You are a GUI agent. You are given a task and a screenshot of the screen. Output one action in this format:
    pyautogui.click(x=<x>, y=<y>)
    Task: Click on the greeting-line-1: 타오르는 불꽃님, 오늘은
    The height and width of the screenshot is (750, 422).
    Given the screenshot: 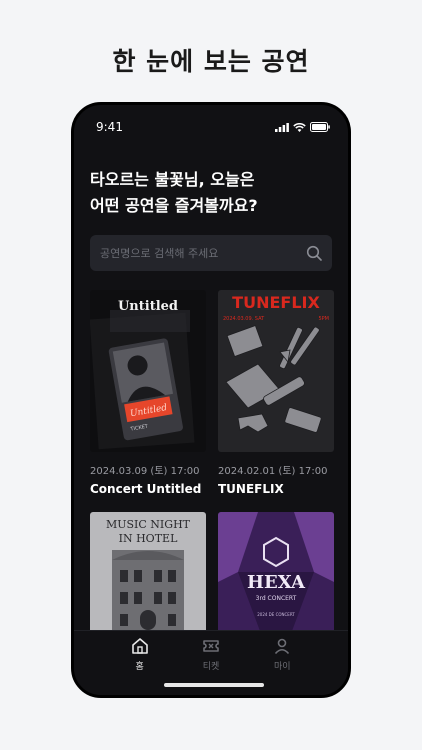 What is the action you would take?
    pyautogui.click(x=172, y=179)
    